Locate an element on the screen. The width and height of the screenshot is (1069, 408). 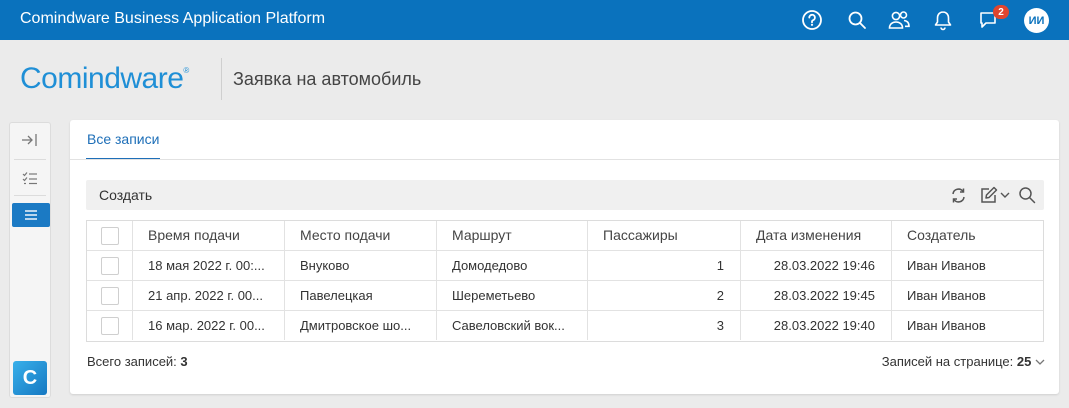
table-cell: 1 is located at coordinates (664, 265).